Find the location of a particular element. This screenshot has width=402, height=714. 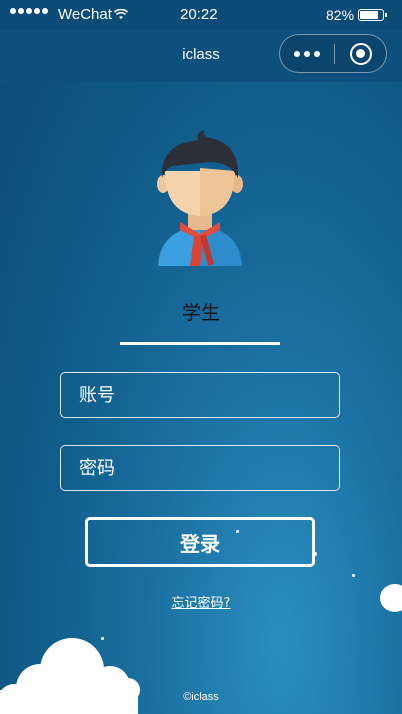

more-dots-icon is located at coordinates (307, 54).